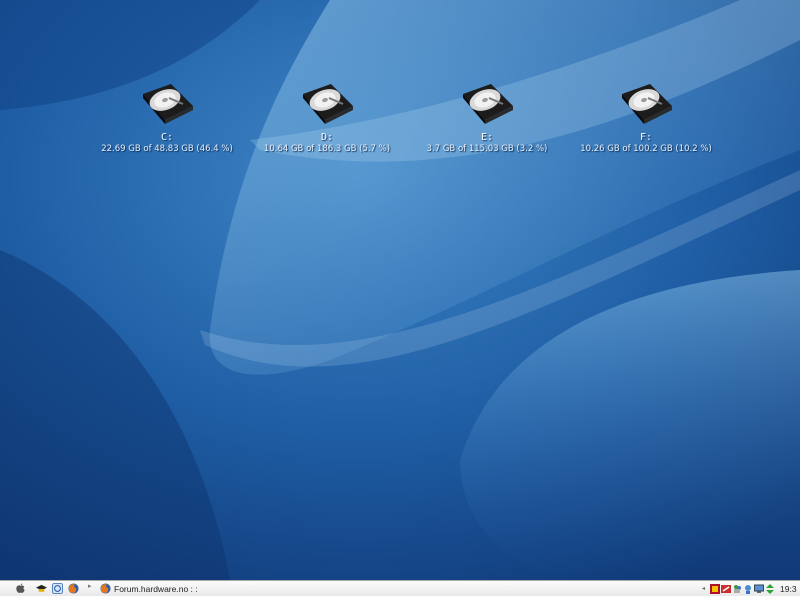 The image size is (800, 596). I want to click on drive-usage: 3.7 GB of 115.03 GB (3.2 %), so click(487, 149).